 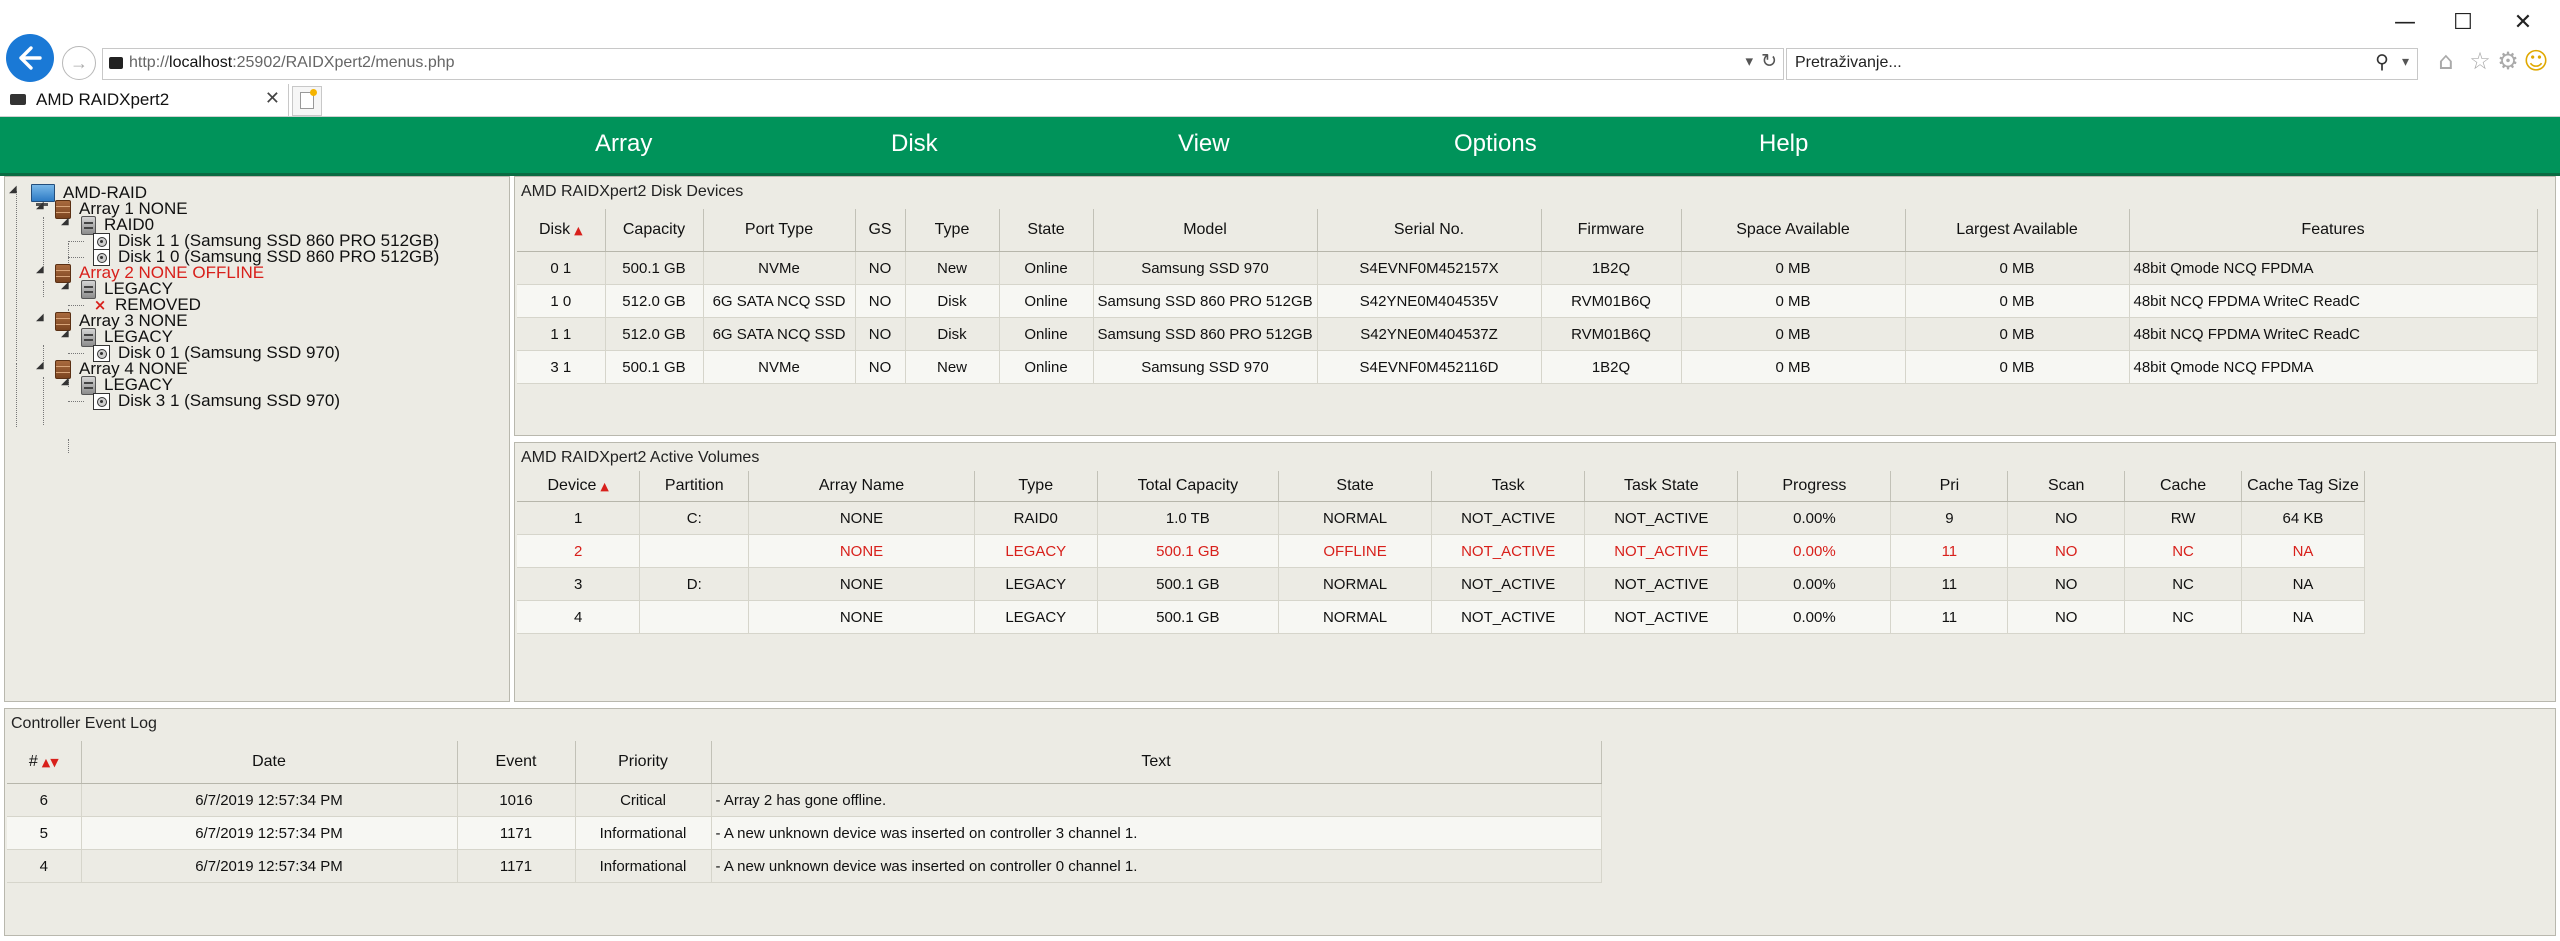 What do you see at coordinates (1508, 486) in the screenshot?
I see `col-header-task: Task` at bounding box center [1508, 486].